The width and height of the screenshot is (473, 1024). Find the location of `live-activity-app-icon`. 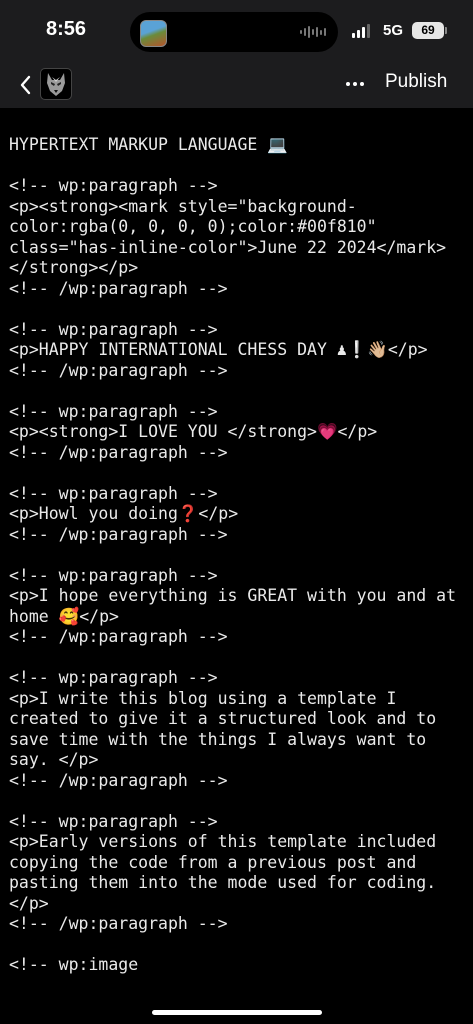

live-activity-app-icon is located at coordinates (153, 33).